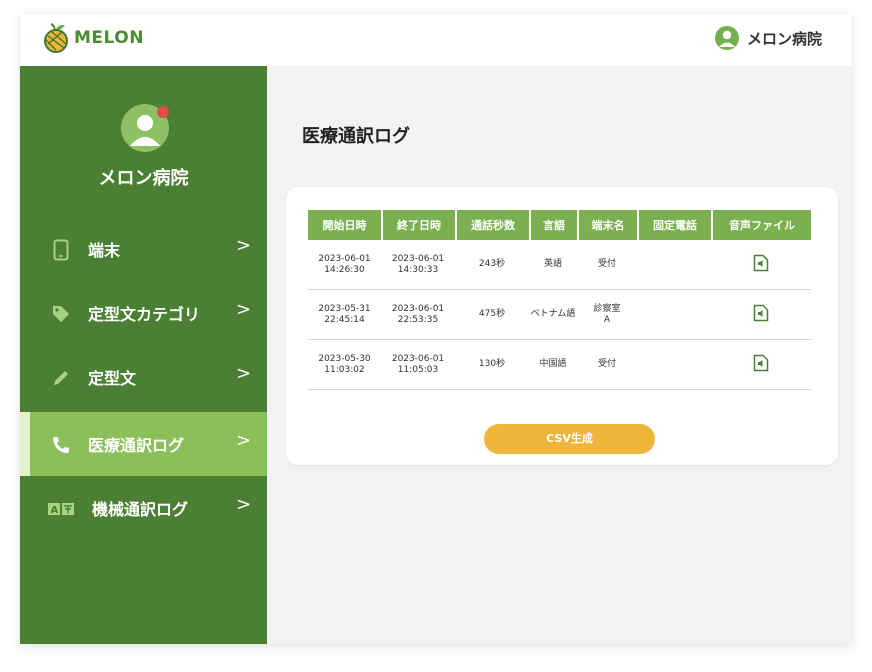 This screenshot has width=872, height=672. I want to click on phone-icon, so click(61, 445).